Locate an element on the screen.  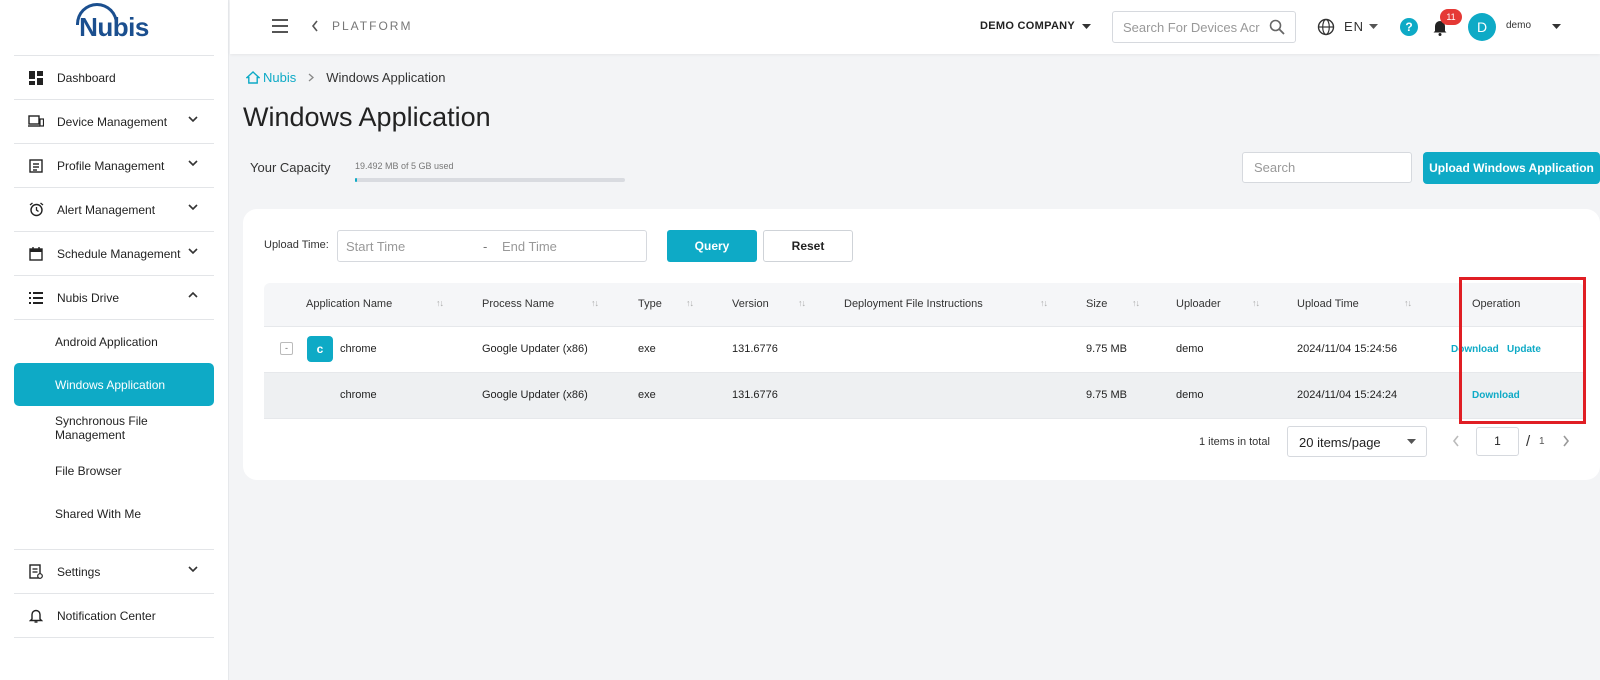
sidebar-item-profile-management: Profile Management is located at coordinates (114, 166).